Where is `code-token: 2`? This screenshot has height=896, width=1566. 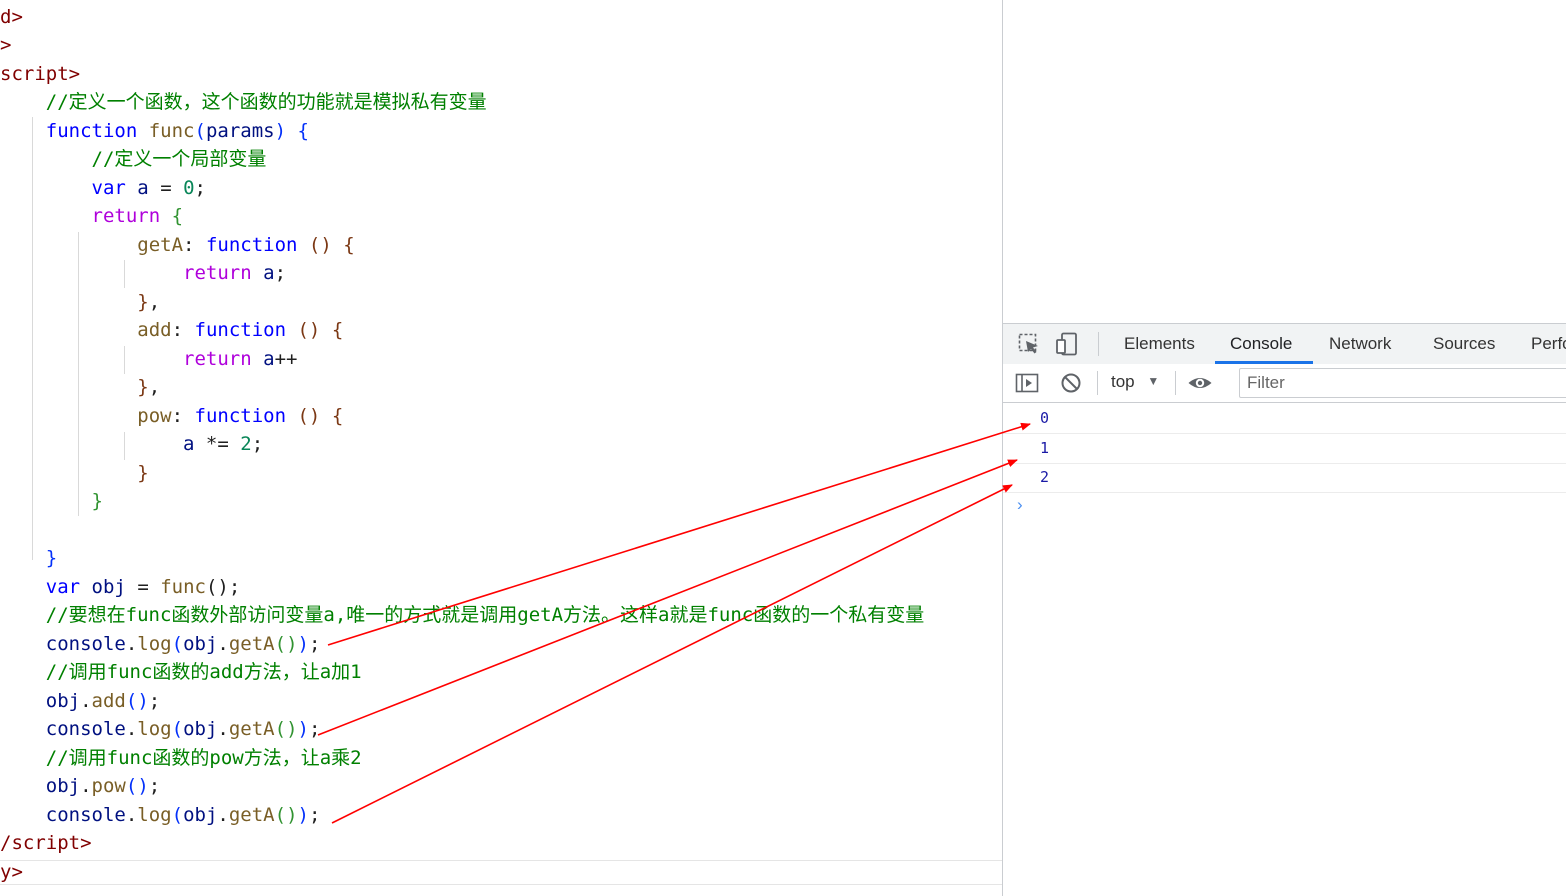 code-token: 2 is located at coordinates (246, 444).